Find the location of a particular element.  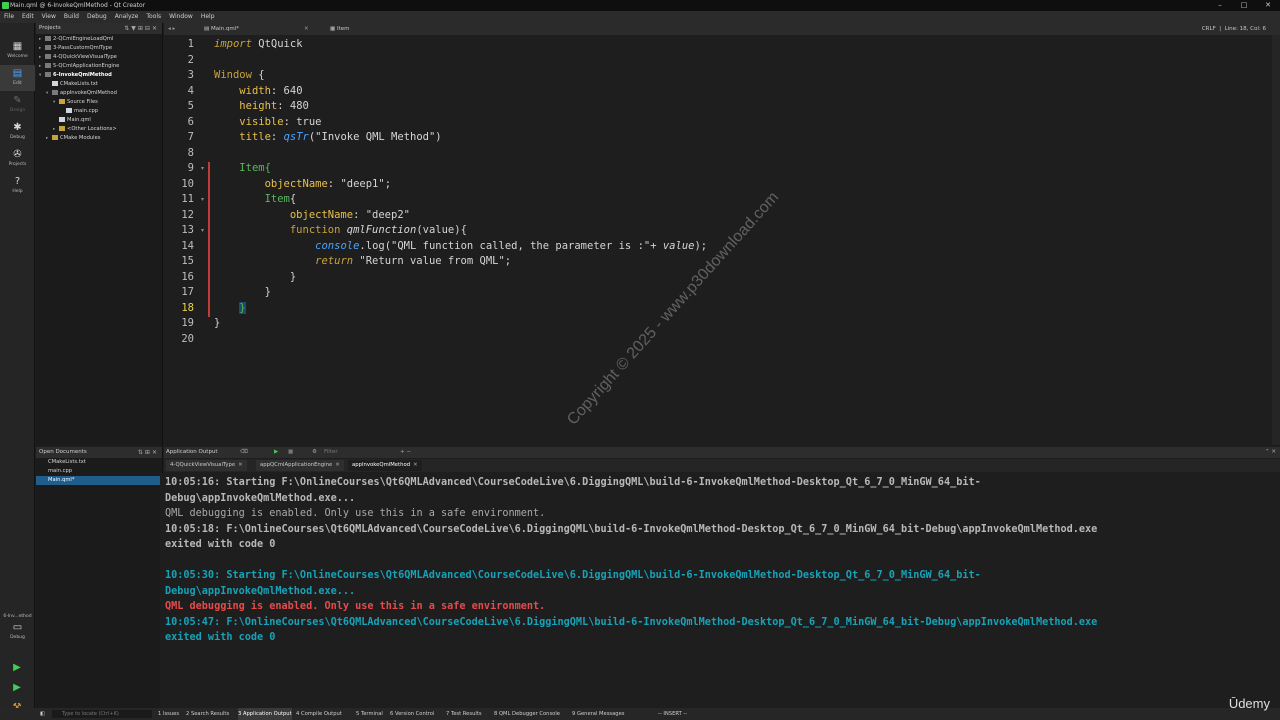

code-token: title is located at coordinates (255, 137).